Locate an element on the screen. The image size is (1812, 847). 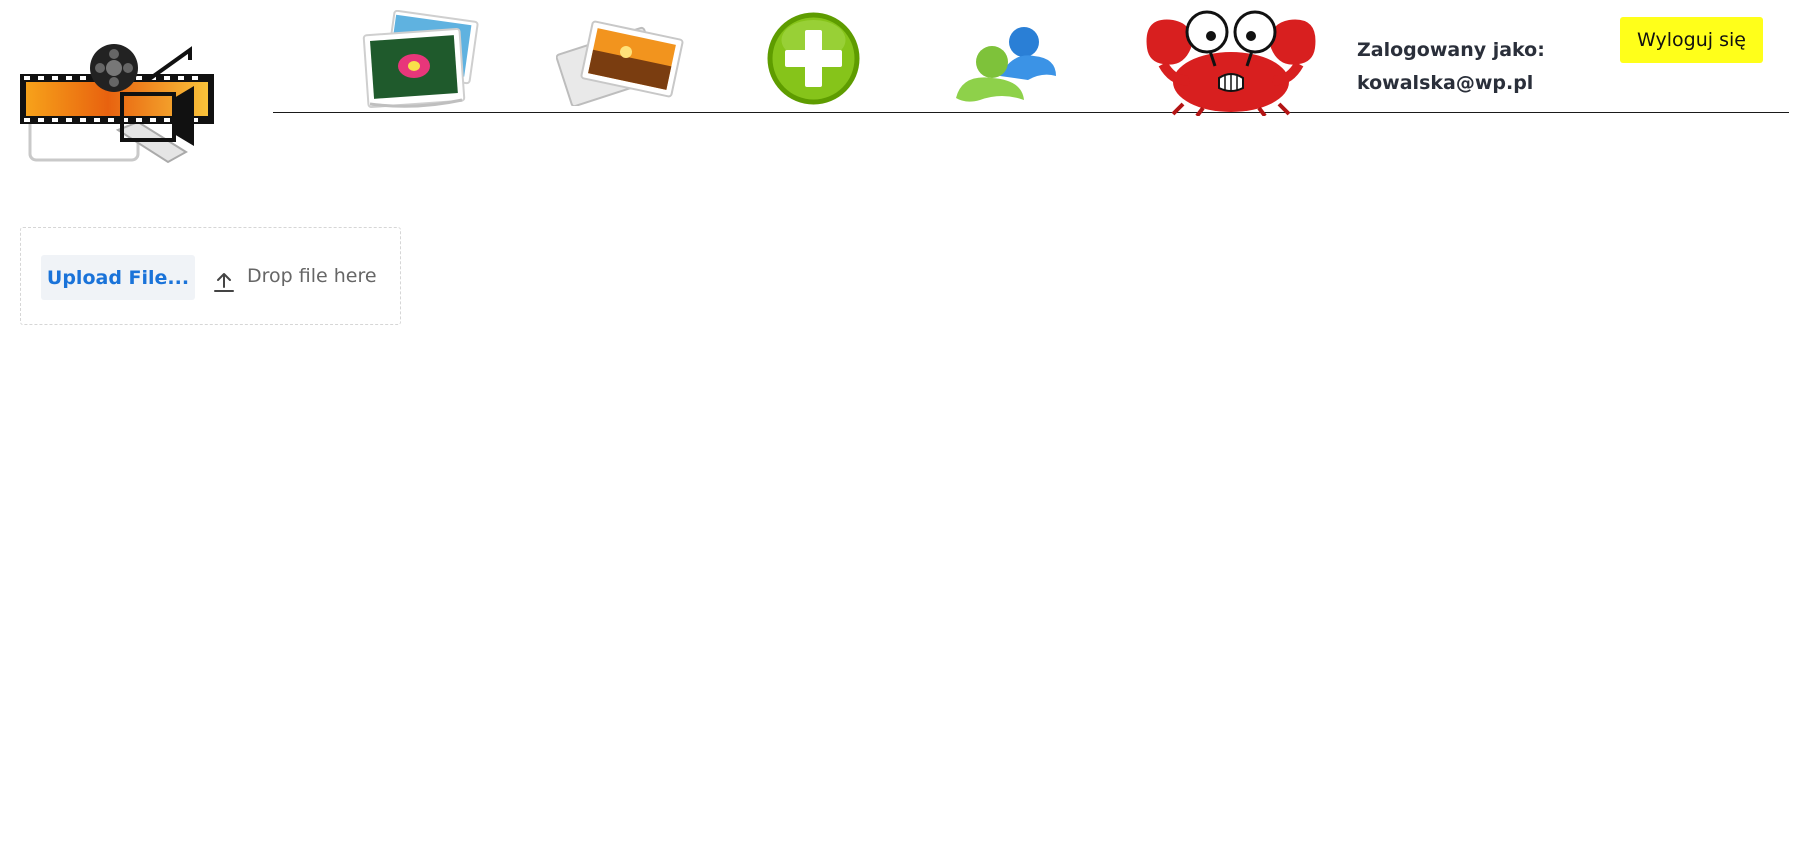
login-info: Zalogowany jako: kowalska@wp.pl is located at coordinates (1451, 67).